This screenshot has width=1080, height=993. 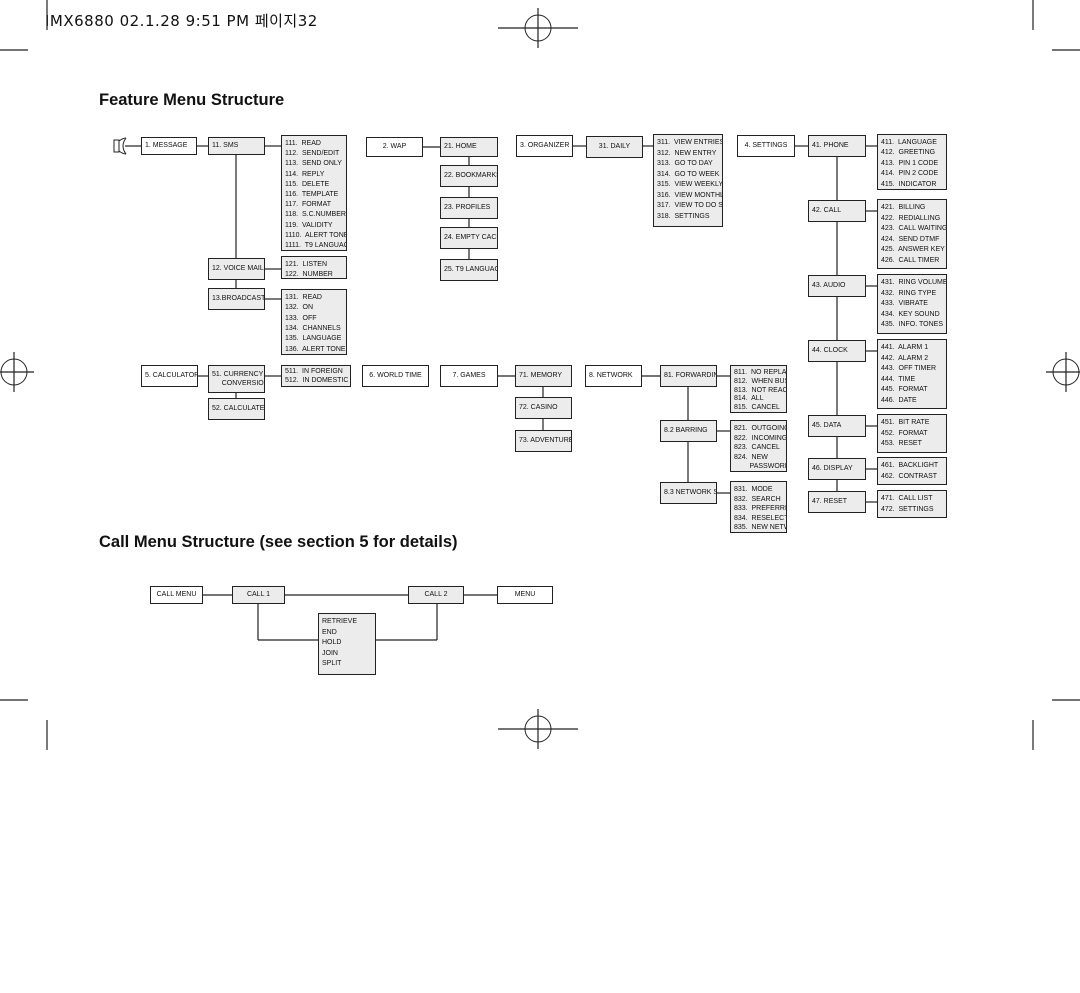 I want to click on menu-box-calc52: 52. CALCULATE, so click(x=236, y=409).